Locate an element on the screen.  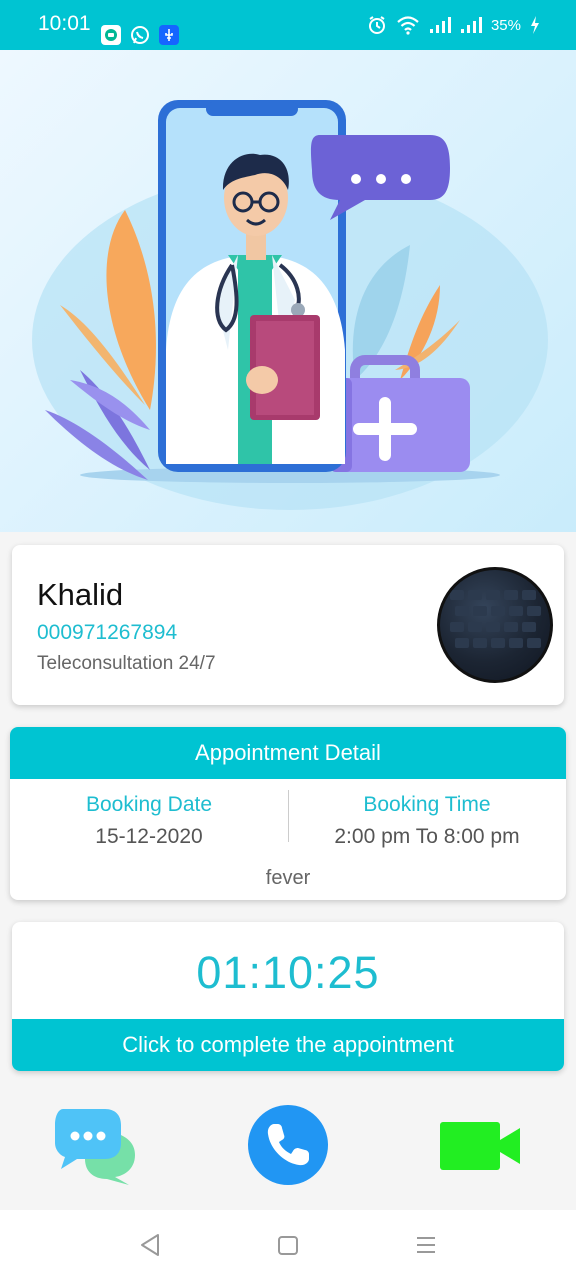
chat-icon is located at coordinates (97, 1149).